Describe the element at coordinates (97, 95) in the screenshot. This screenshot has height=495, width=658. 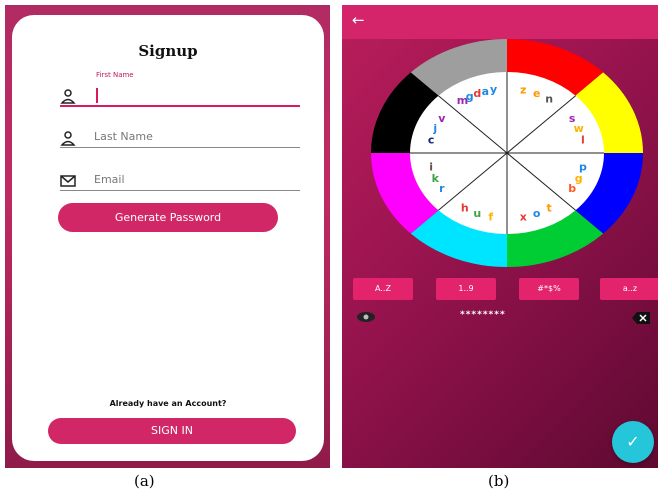
I see `text-caret` at that location.